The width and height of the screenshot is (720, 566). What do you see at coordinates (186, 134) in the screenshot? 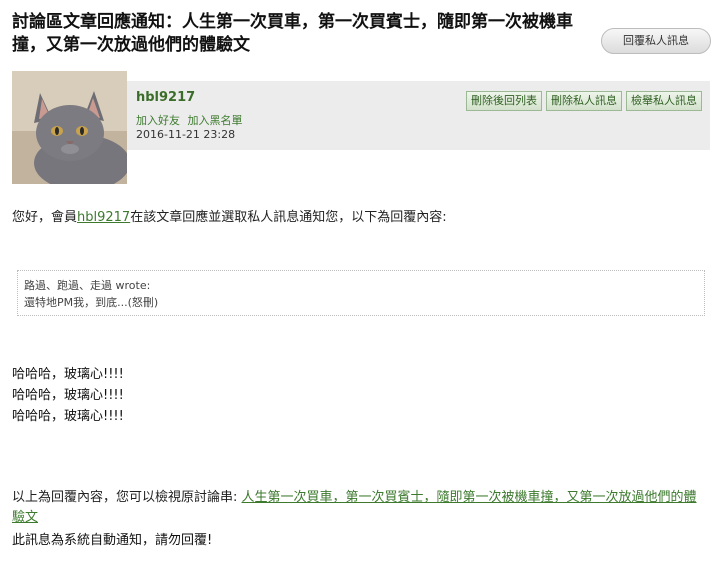
I see `message-date: 2016-11-21 23:28` at bounding box center [186, 134].